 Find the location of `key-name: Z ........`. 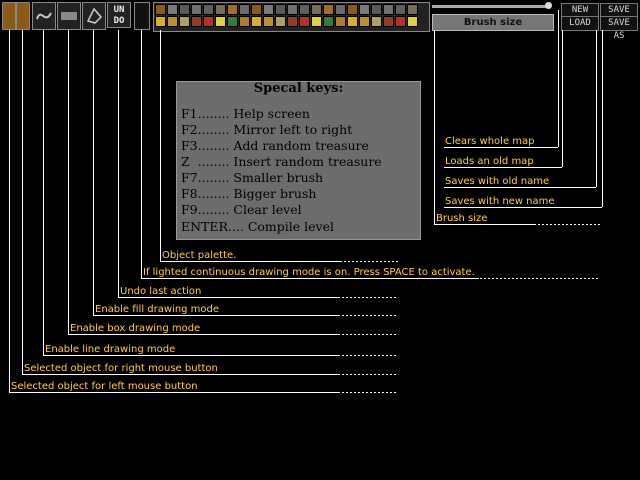

key-name: Z ........ is located at coordinates (205, 161).